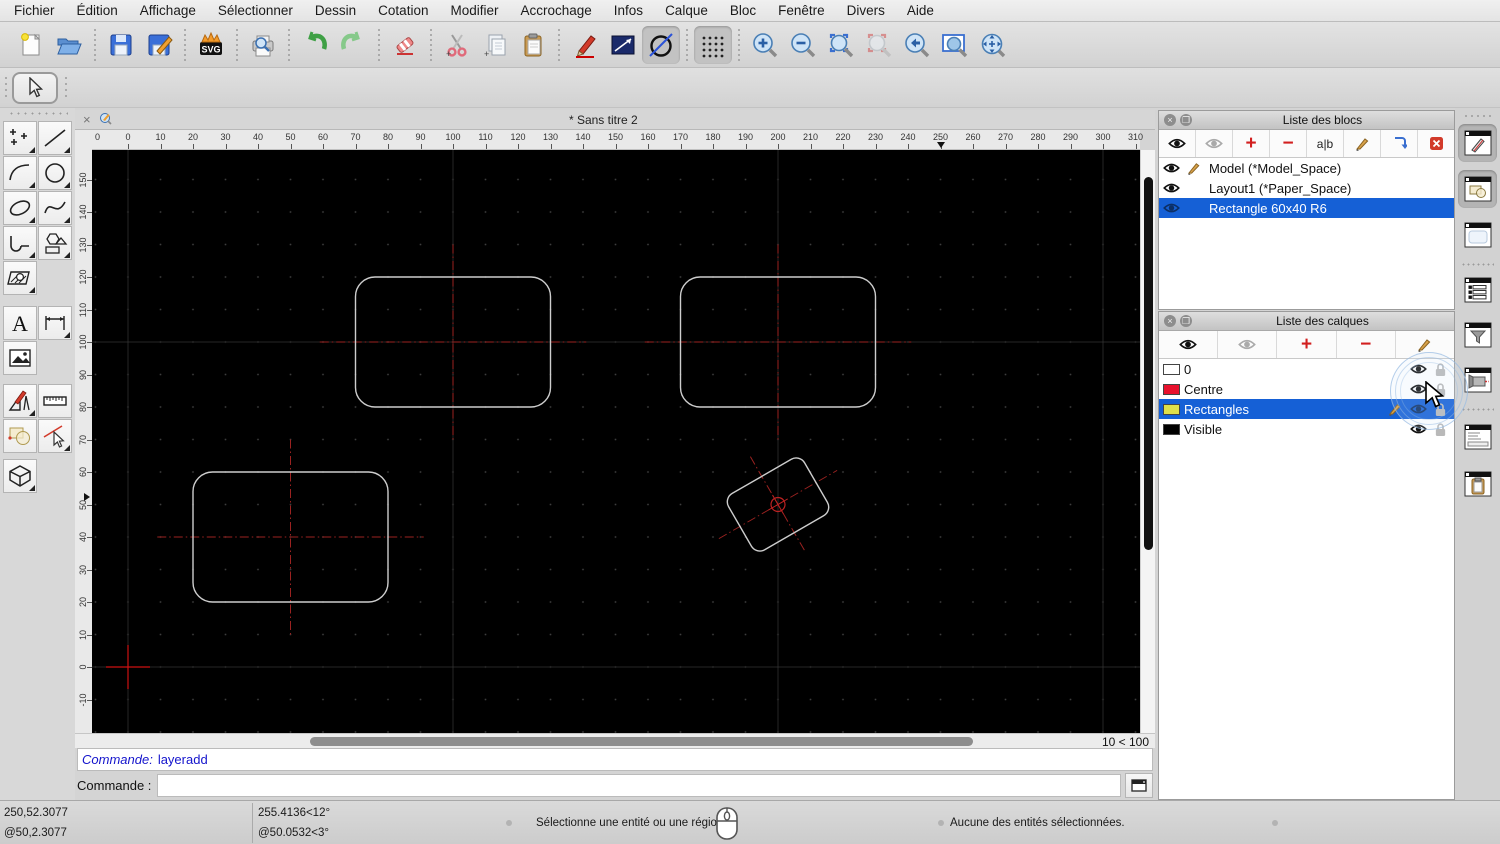 The height and width of the screenshot is (844, 1500). Describe the element at coordinates (20, 401) in the screenshot. I see `modify-tool-button` at that location.